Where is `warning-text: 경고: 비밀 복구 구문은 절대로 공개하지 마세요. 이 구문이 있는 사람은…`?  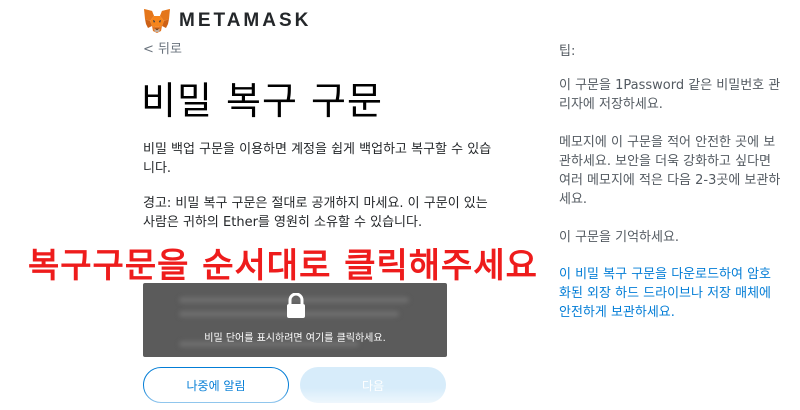
warning-text: 경고: 비밀 복구 구문은 절대로 공개하지 마세요. 이 구문이 있는 사람은… is located at coordinates (315, 213).